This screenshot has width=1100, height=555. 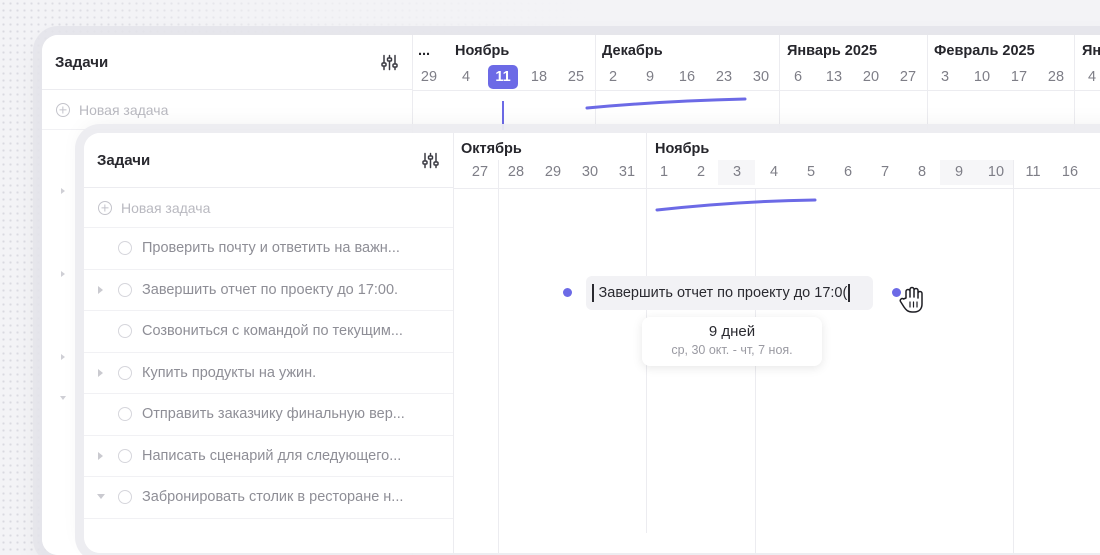 What do you see at coordinates (229, 372) in the screenshot?
I see `task-label: Купить продукты на ужин.` at bounding box center [229, 372].